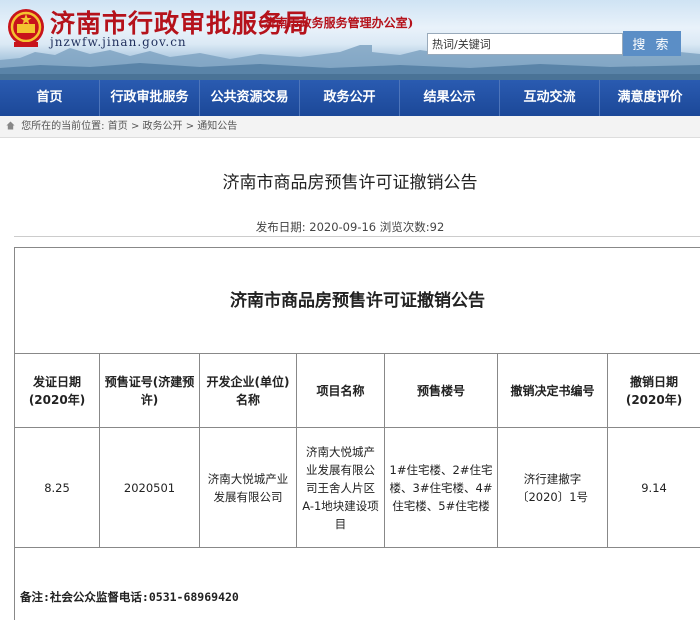 The image size is (700, 620). Describe the element at coordinates (149, 487) in the screenshot. I see `table-cell: 2020501` at that location.